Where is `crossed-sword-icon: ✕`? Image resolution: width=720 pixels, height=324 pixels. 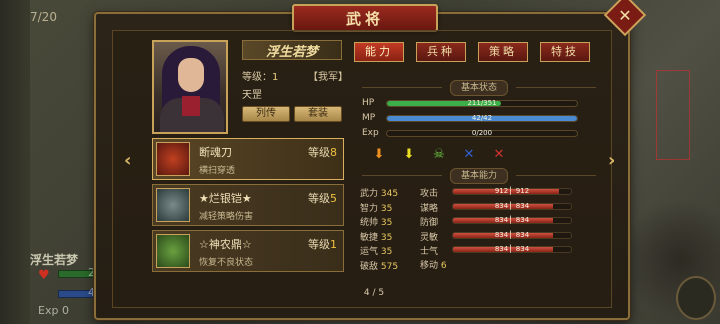 crossed-sword-icon: ✕ is located at coordinates (469, 154).